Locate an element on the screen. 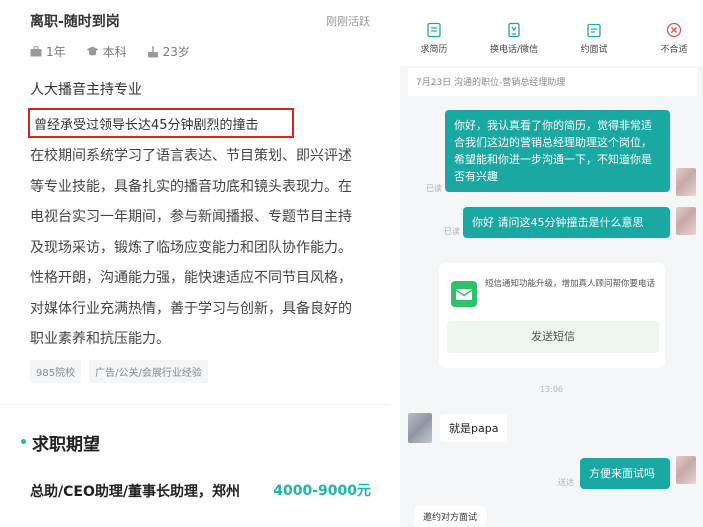 Image resolution: width=703 pixels, height=527 pixels. toolbar-schedule-interview: 约面试 is located at coordinates (594, 38).